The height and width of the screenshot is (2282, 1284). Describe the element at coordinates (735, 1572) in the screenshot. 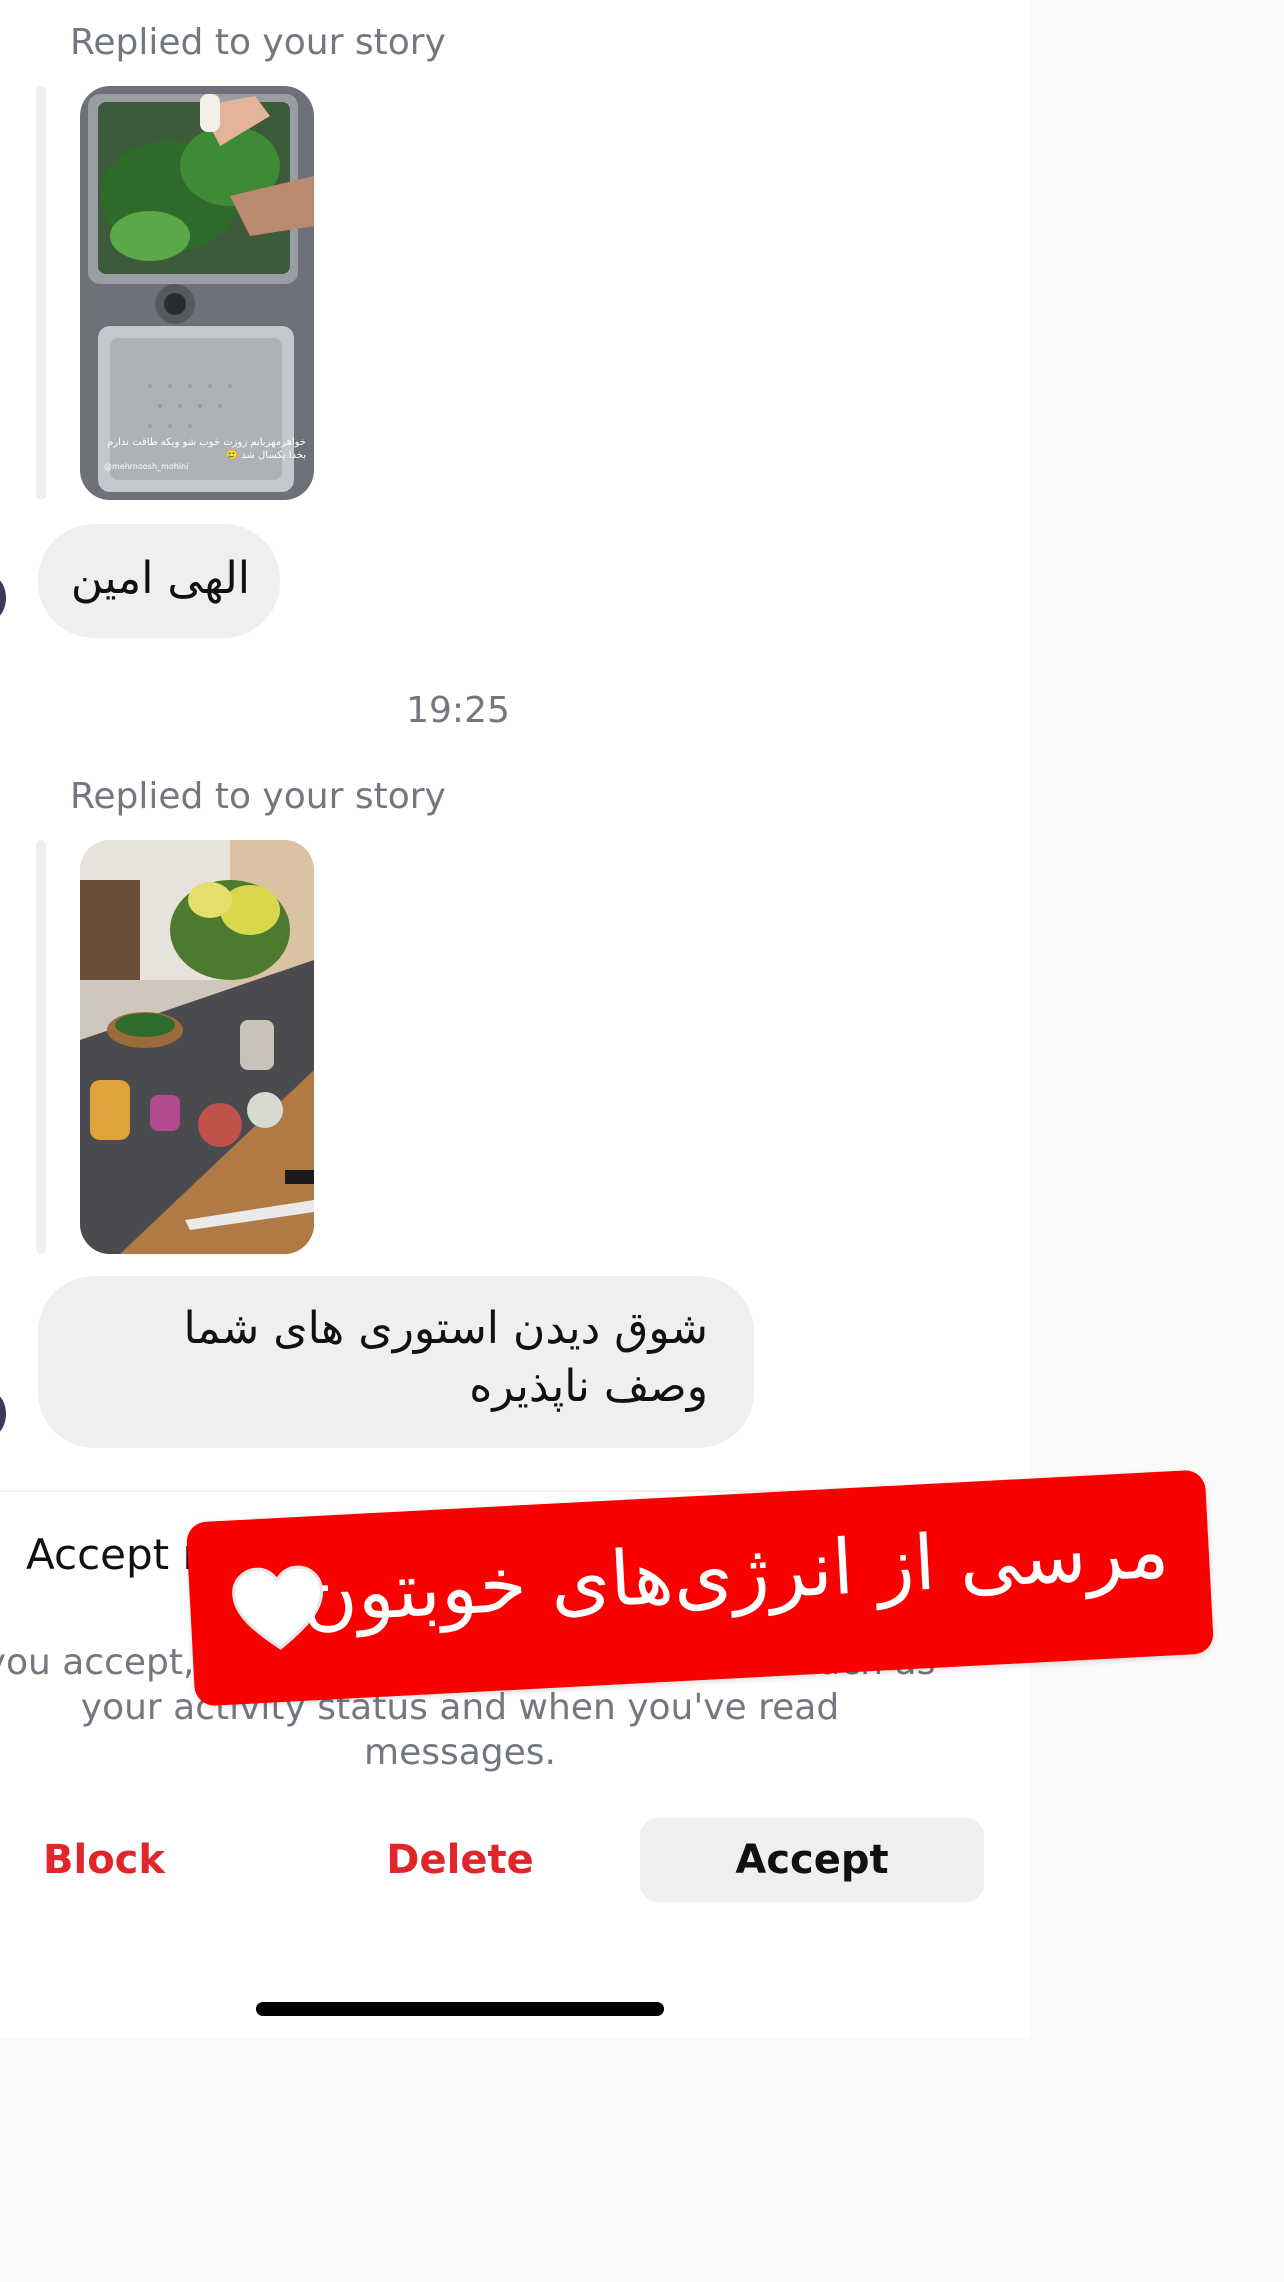

I see `sticker-text: مرسی از انرژی‌های خوبتون` at that location.